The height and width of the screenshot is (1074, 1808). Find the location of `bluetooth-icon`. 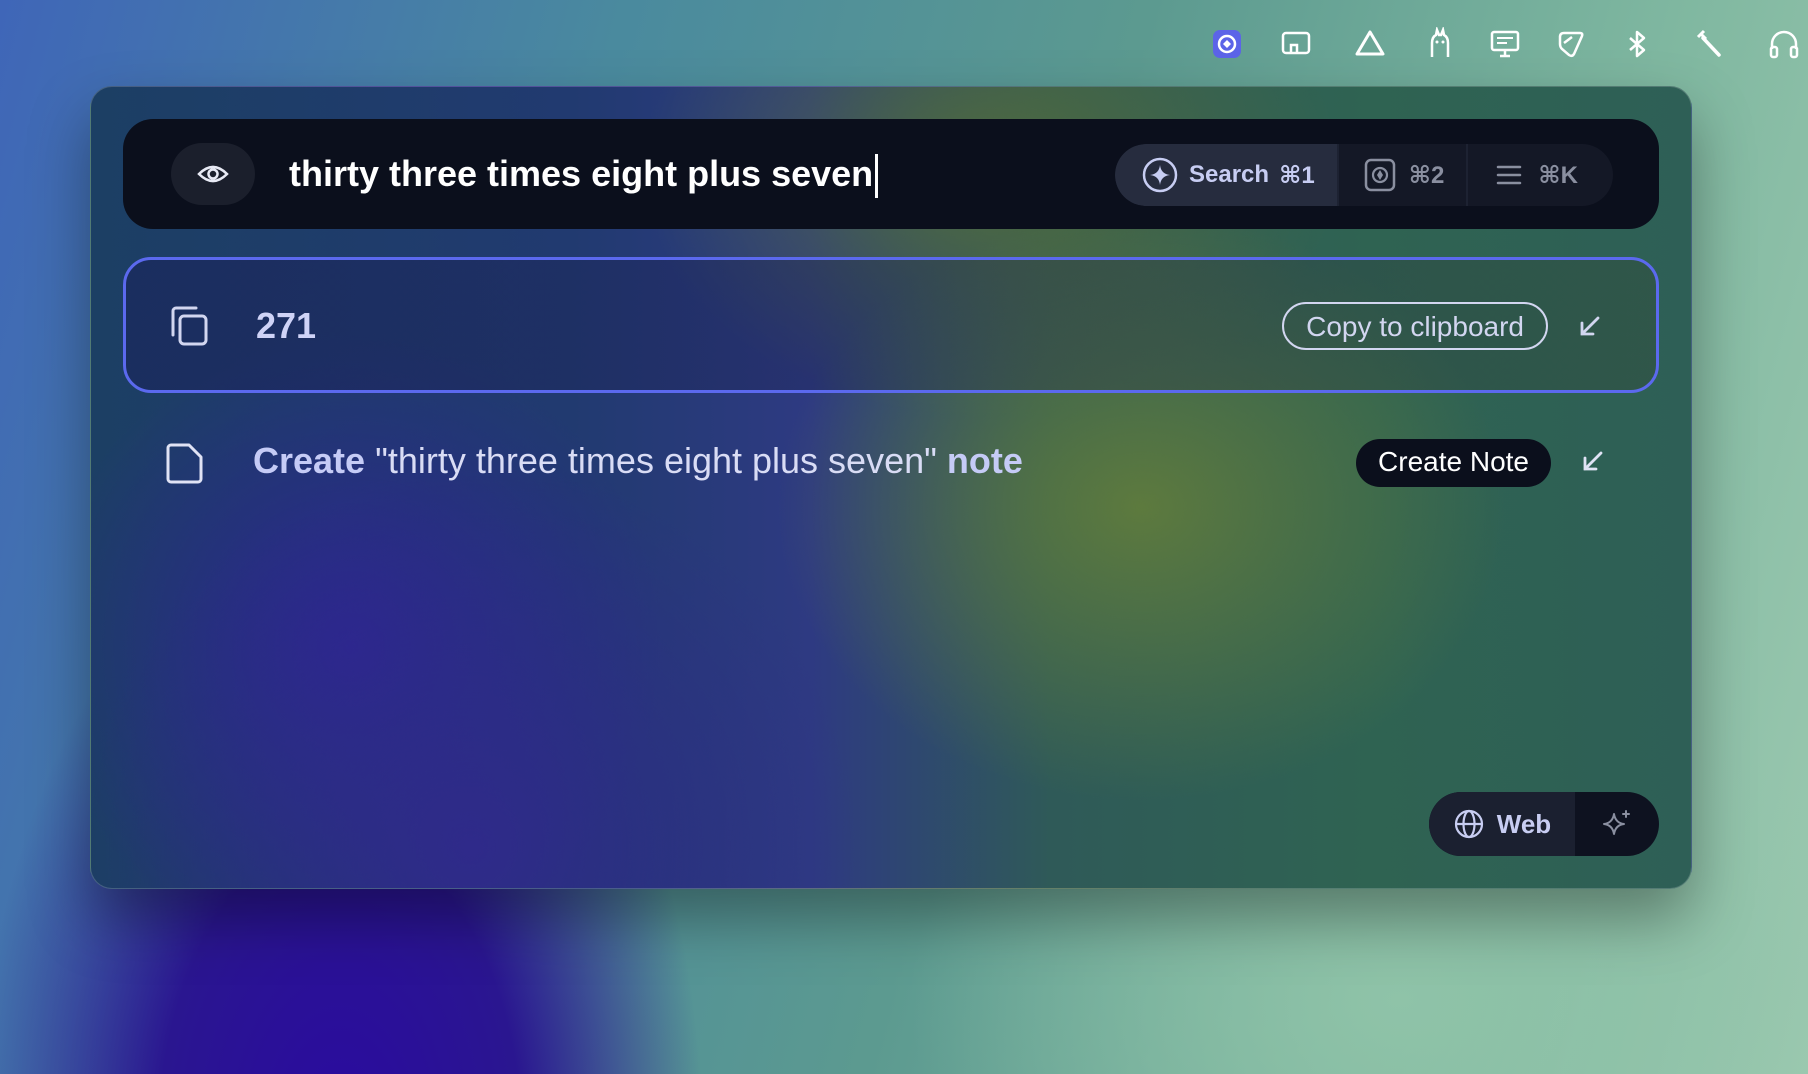

bluetooth-icon is located at coordinates (1637, 44).